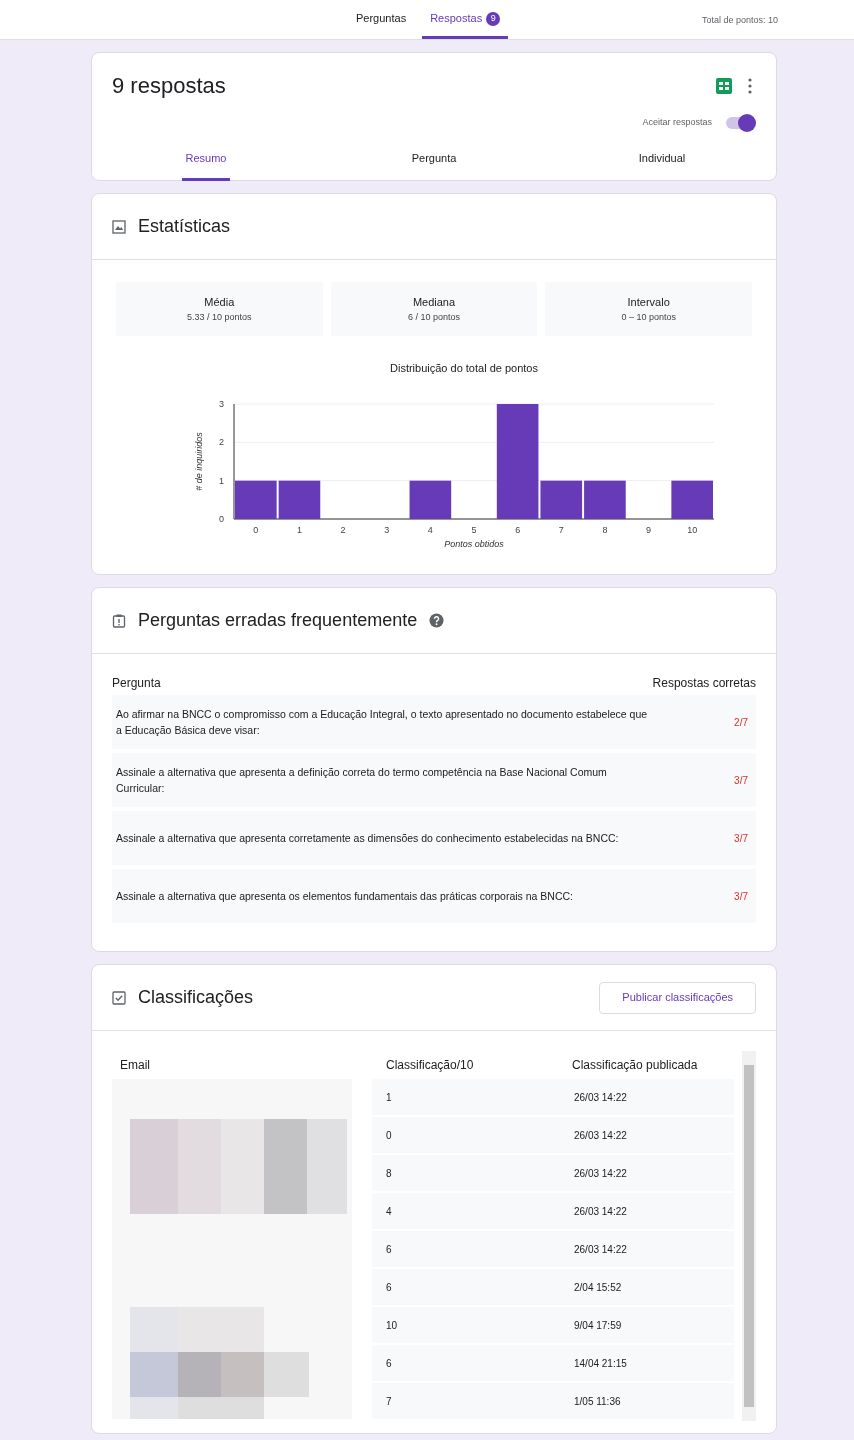 Image resolution: width=854 pixels, height=1440 pixels. What do you see at coordinates (635, 1065) in the screenshot?
I see `column-header: Classificação publicada` at bounding box center [635, 1065].